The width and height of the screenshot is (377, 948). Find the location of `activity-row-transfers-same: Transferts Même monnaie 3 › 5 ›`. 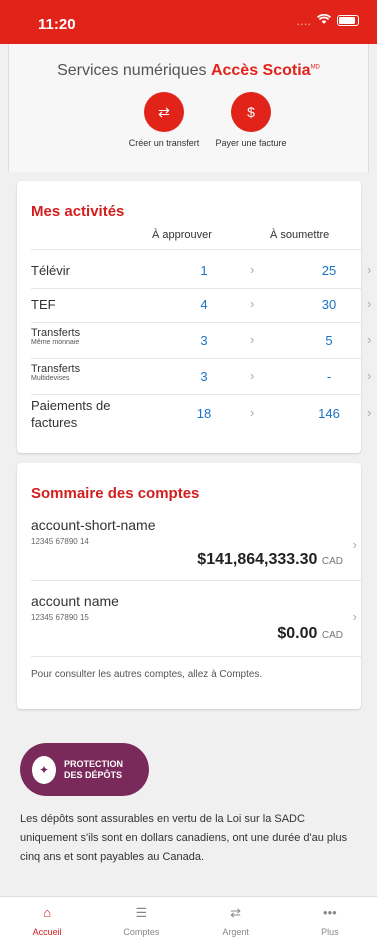

activity-row-transfers-same: Transferts Même monnaie 3 › 5 › is located at coordinates (201, 341).